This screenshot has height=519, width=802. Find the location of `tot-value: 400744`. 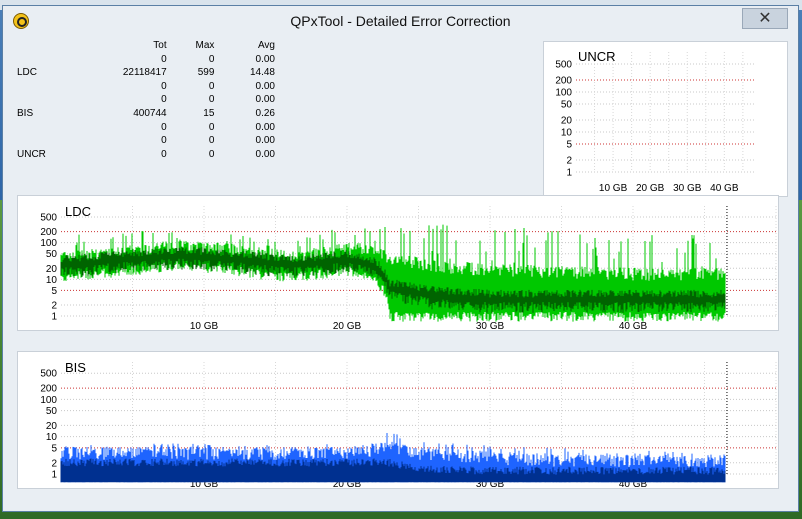

tot-value: 400744 is located at coordinates (150, 113).